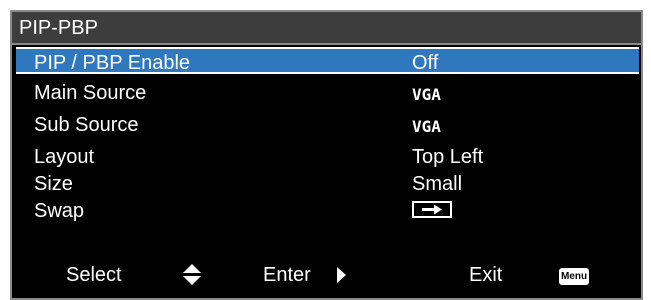 This screenshot has height=300, width=651. What do you see at coordinates (327, 210) in the screenshot?
I see `menu-item-swap: Swap` at bounding box center [327, 210].